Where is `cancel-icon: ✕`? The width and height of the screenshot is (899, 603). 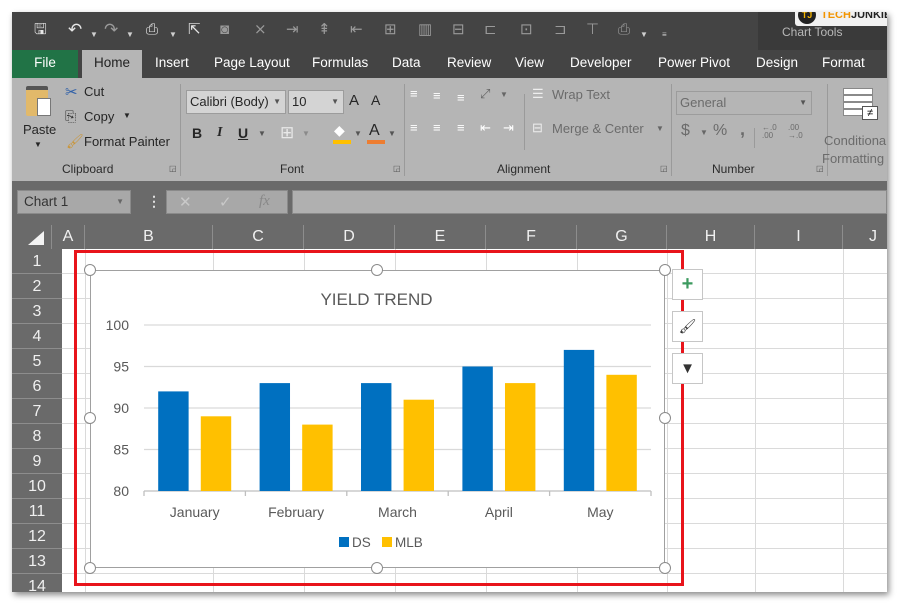
cancel-icon: ✕ is located at coordinates (185, 202).